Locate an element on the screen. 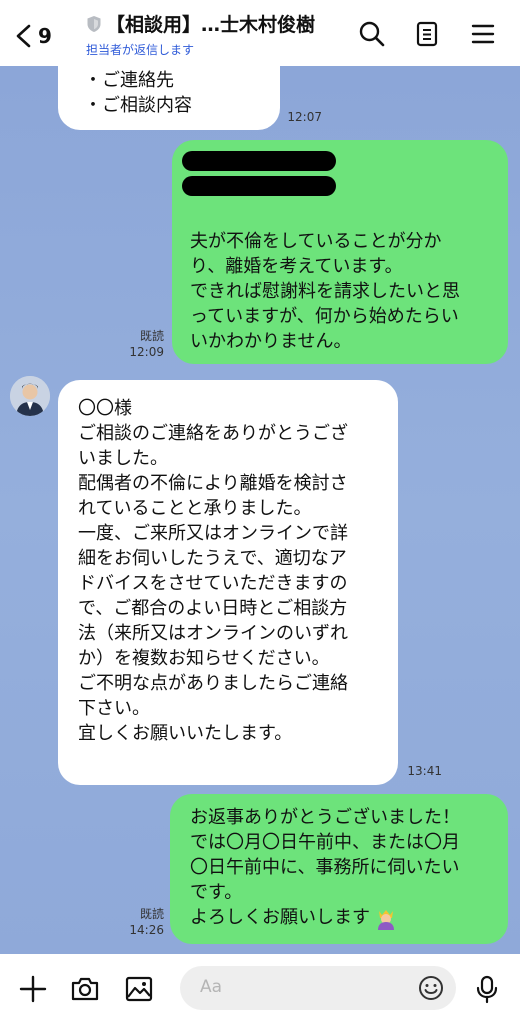 The image size is (520, 1024). avatar is located at coordinates (30, 396).